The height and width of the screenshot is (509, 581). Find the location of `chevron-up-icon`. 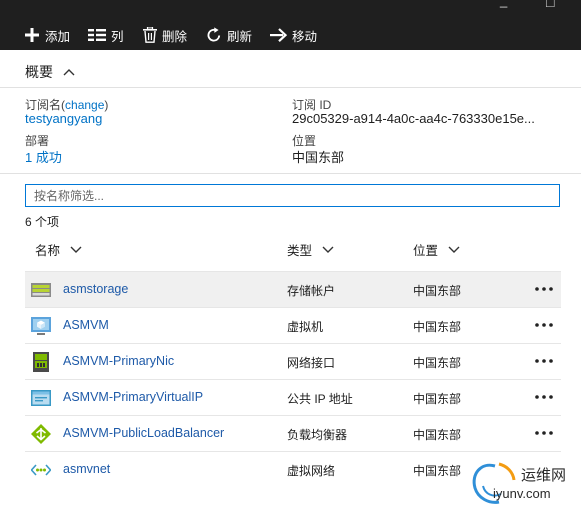

chevron-up-icon is located at coordinates (69, 72).